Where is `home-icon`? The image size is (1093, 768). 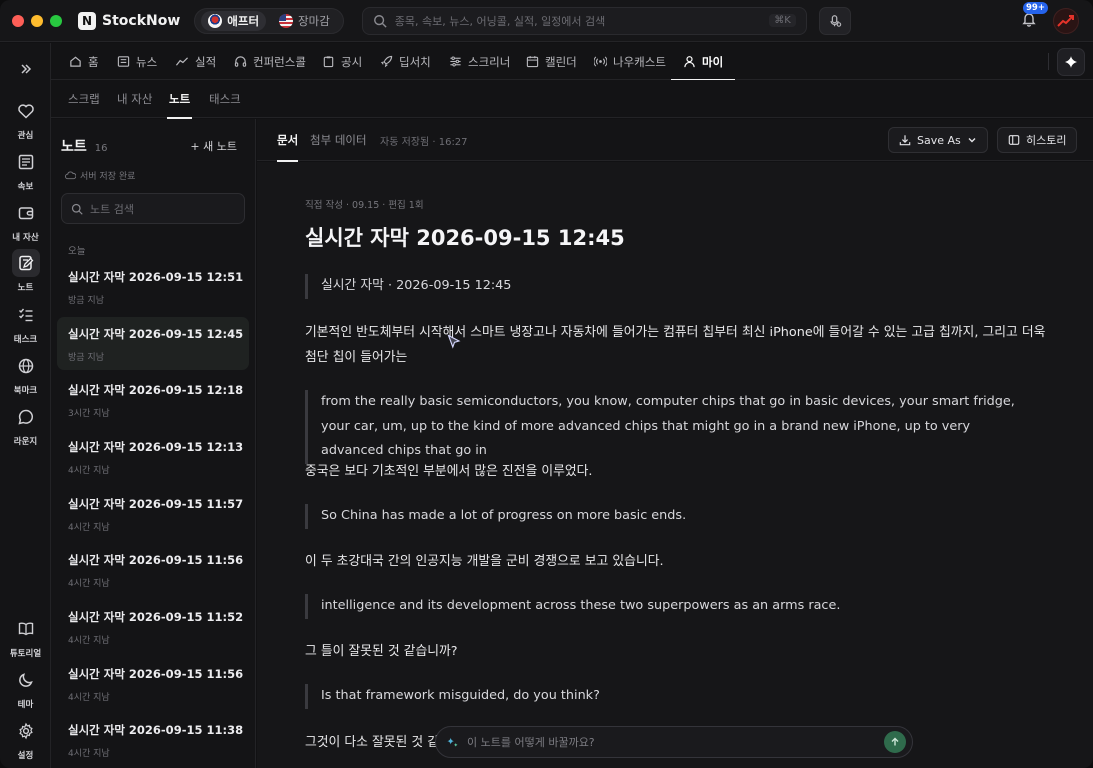
home-icon is located at coordinates (75, 61).